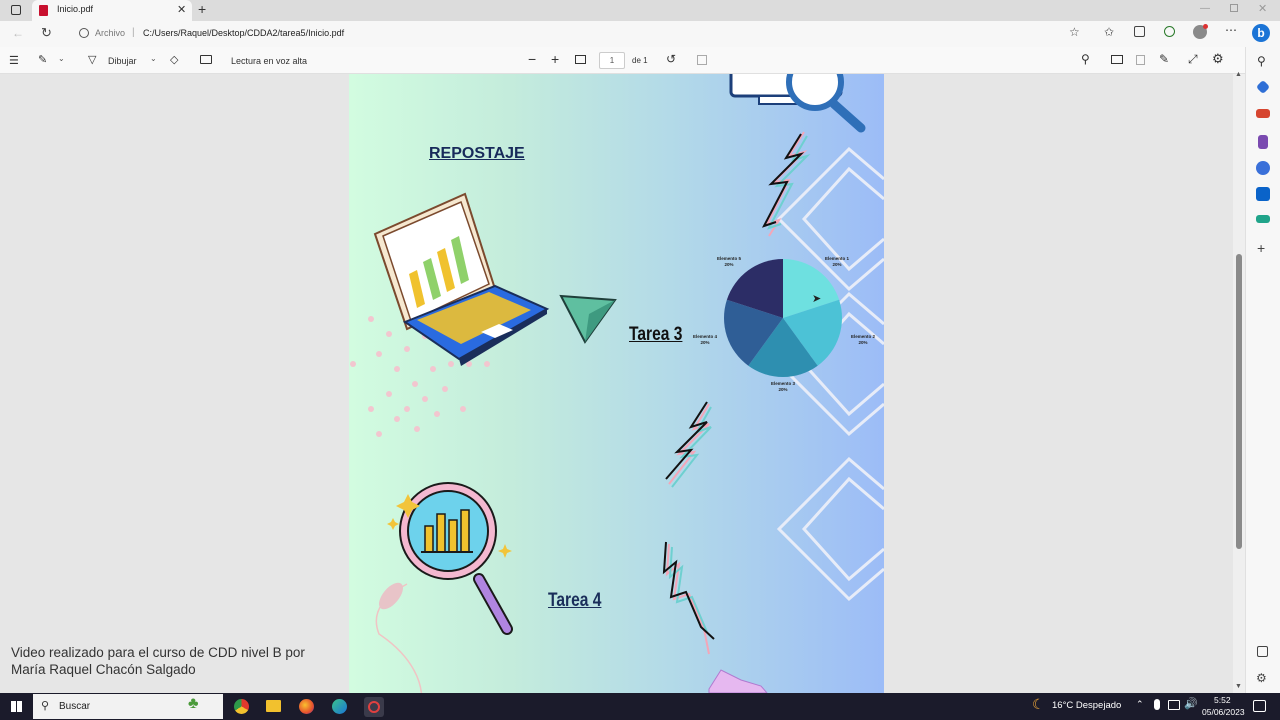  Describe the element at coordinates (1223, 712) in the screenshot. I see `clock-date: 05/06/2023` at that location.